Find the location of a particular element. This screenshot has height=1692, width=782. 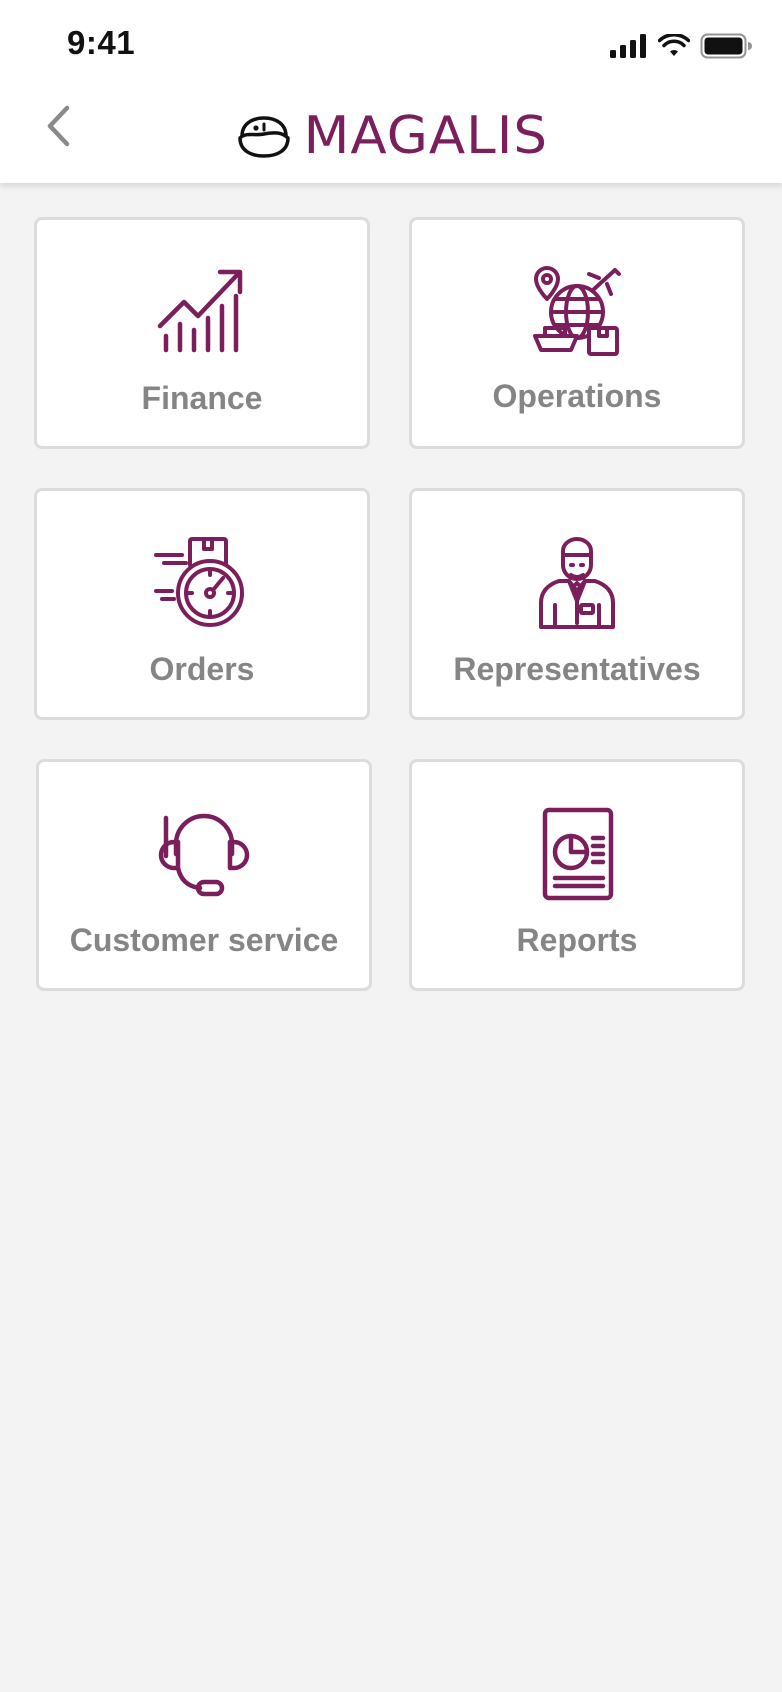

status-time: 9:41 is located at coordinates (101, 42).